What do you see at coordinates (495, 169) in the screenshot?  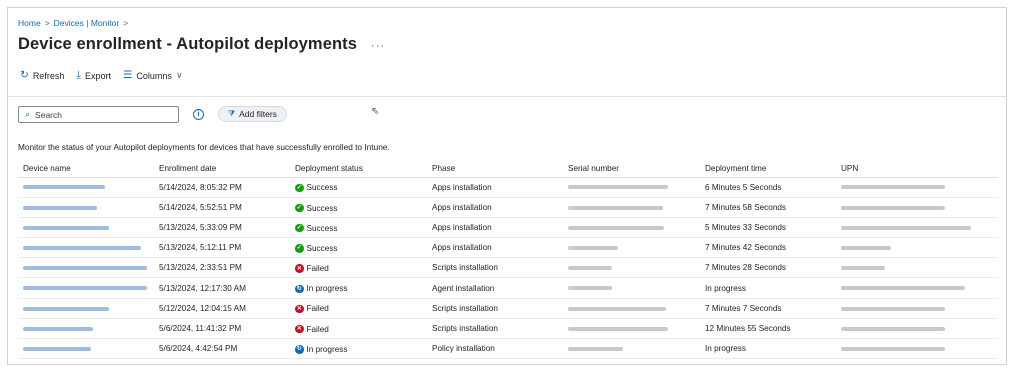 I see `column-header-phase: Phase` at bounding box center [495, 169].